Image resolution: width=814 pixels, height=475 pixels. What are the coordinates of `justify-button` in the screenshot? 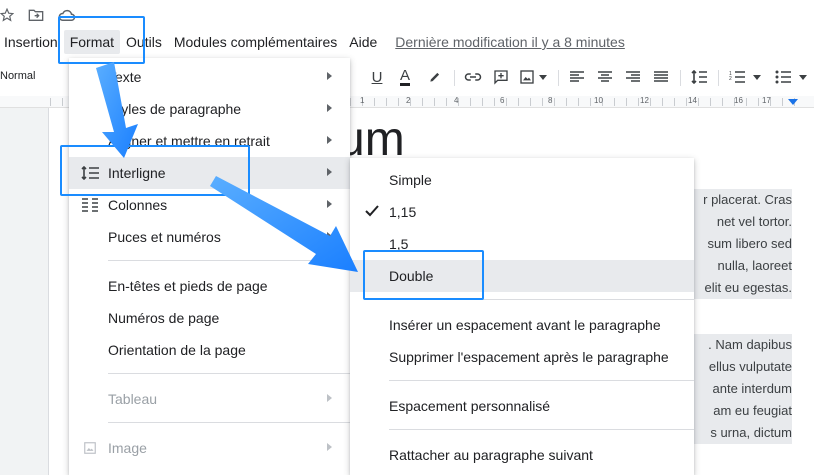 It's located at (661, 77).